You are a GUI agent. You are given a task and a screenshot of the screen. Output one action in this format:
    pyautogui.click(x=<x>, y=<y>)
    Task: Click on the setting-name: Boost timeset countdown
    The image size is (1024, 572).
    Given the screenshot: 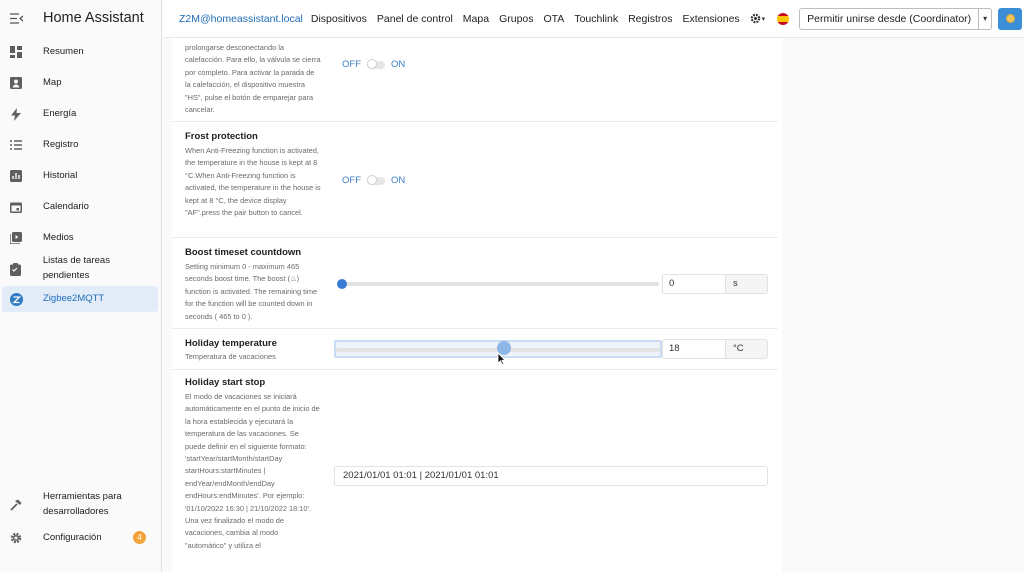 What is the action you would take?
    pyautogui.click(x=243, y=252)
    